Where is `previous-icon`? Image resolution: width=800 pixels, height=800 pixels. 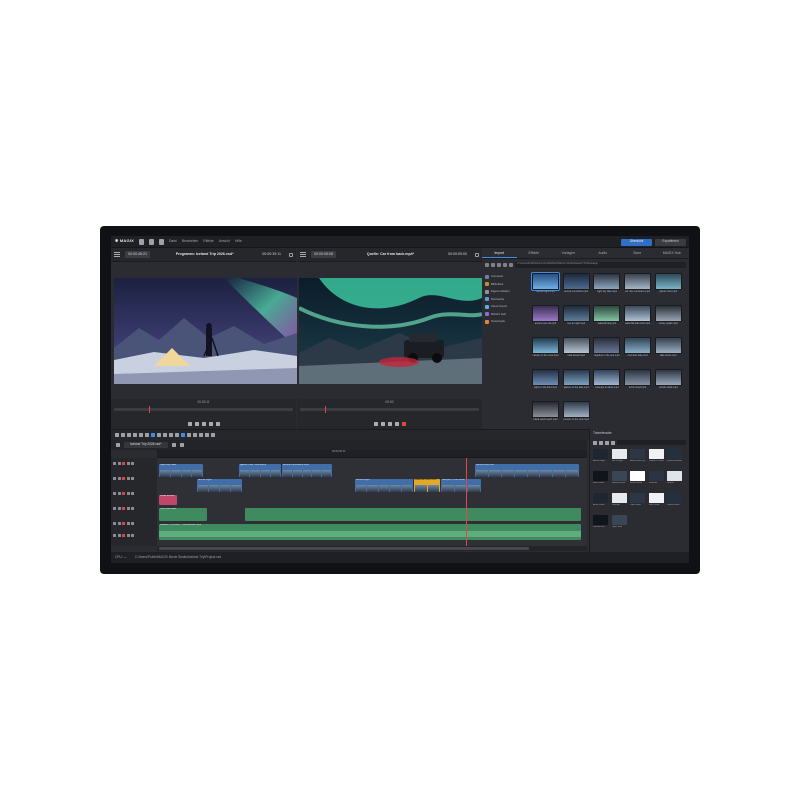 previous-icon is located at coordinates (382, 424).